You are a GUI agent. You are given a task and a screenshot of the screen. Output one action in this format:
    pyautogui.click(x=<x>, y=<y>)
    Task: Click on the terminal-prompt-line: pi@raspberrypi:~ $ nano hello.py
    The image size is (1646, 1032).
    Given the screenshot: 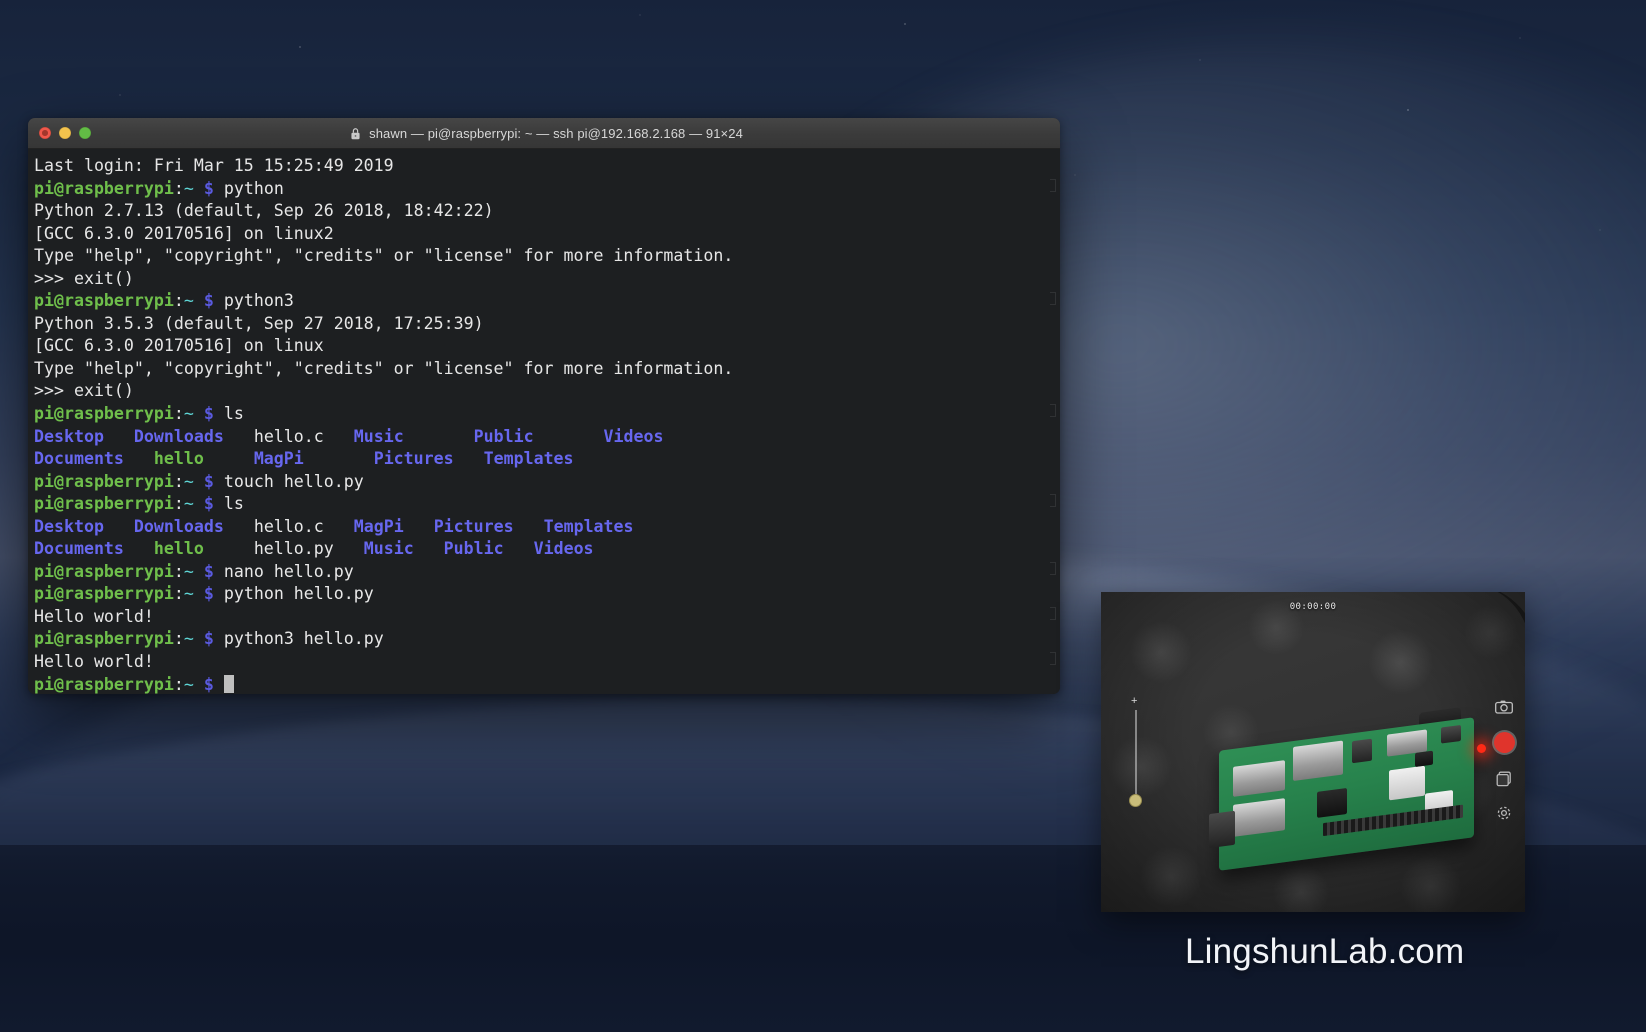 What is the action you would take?
    pyautogui.click(x=547, y=572)
    